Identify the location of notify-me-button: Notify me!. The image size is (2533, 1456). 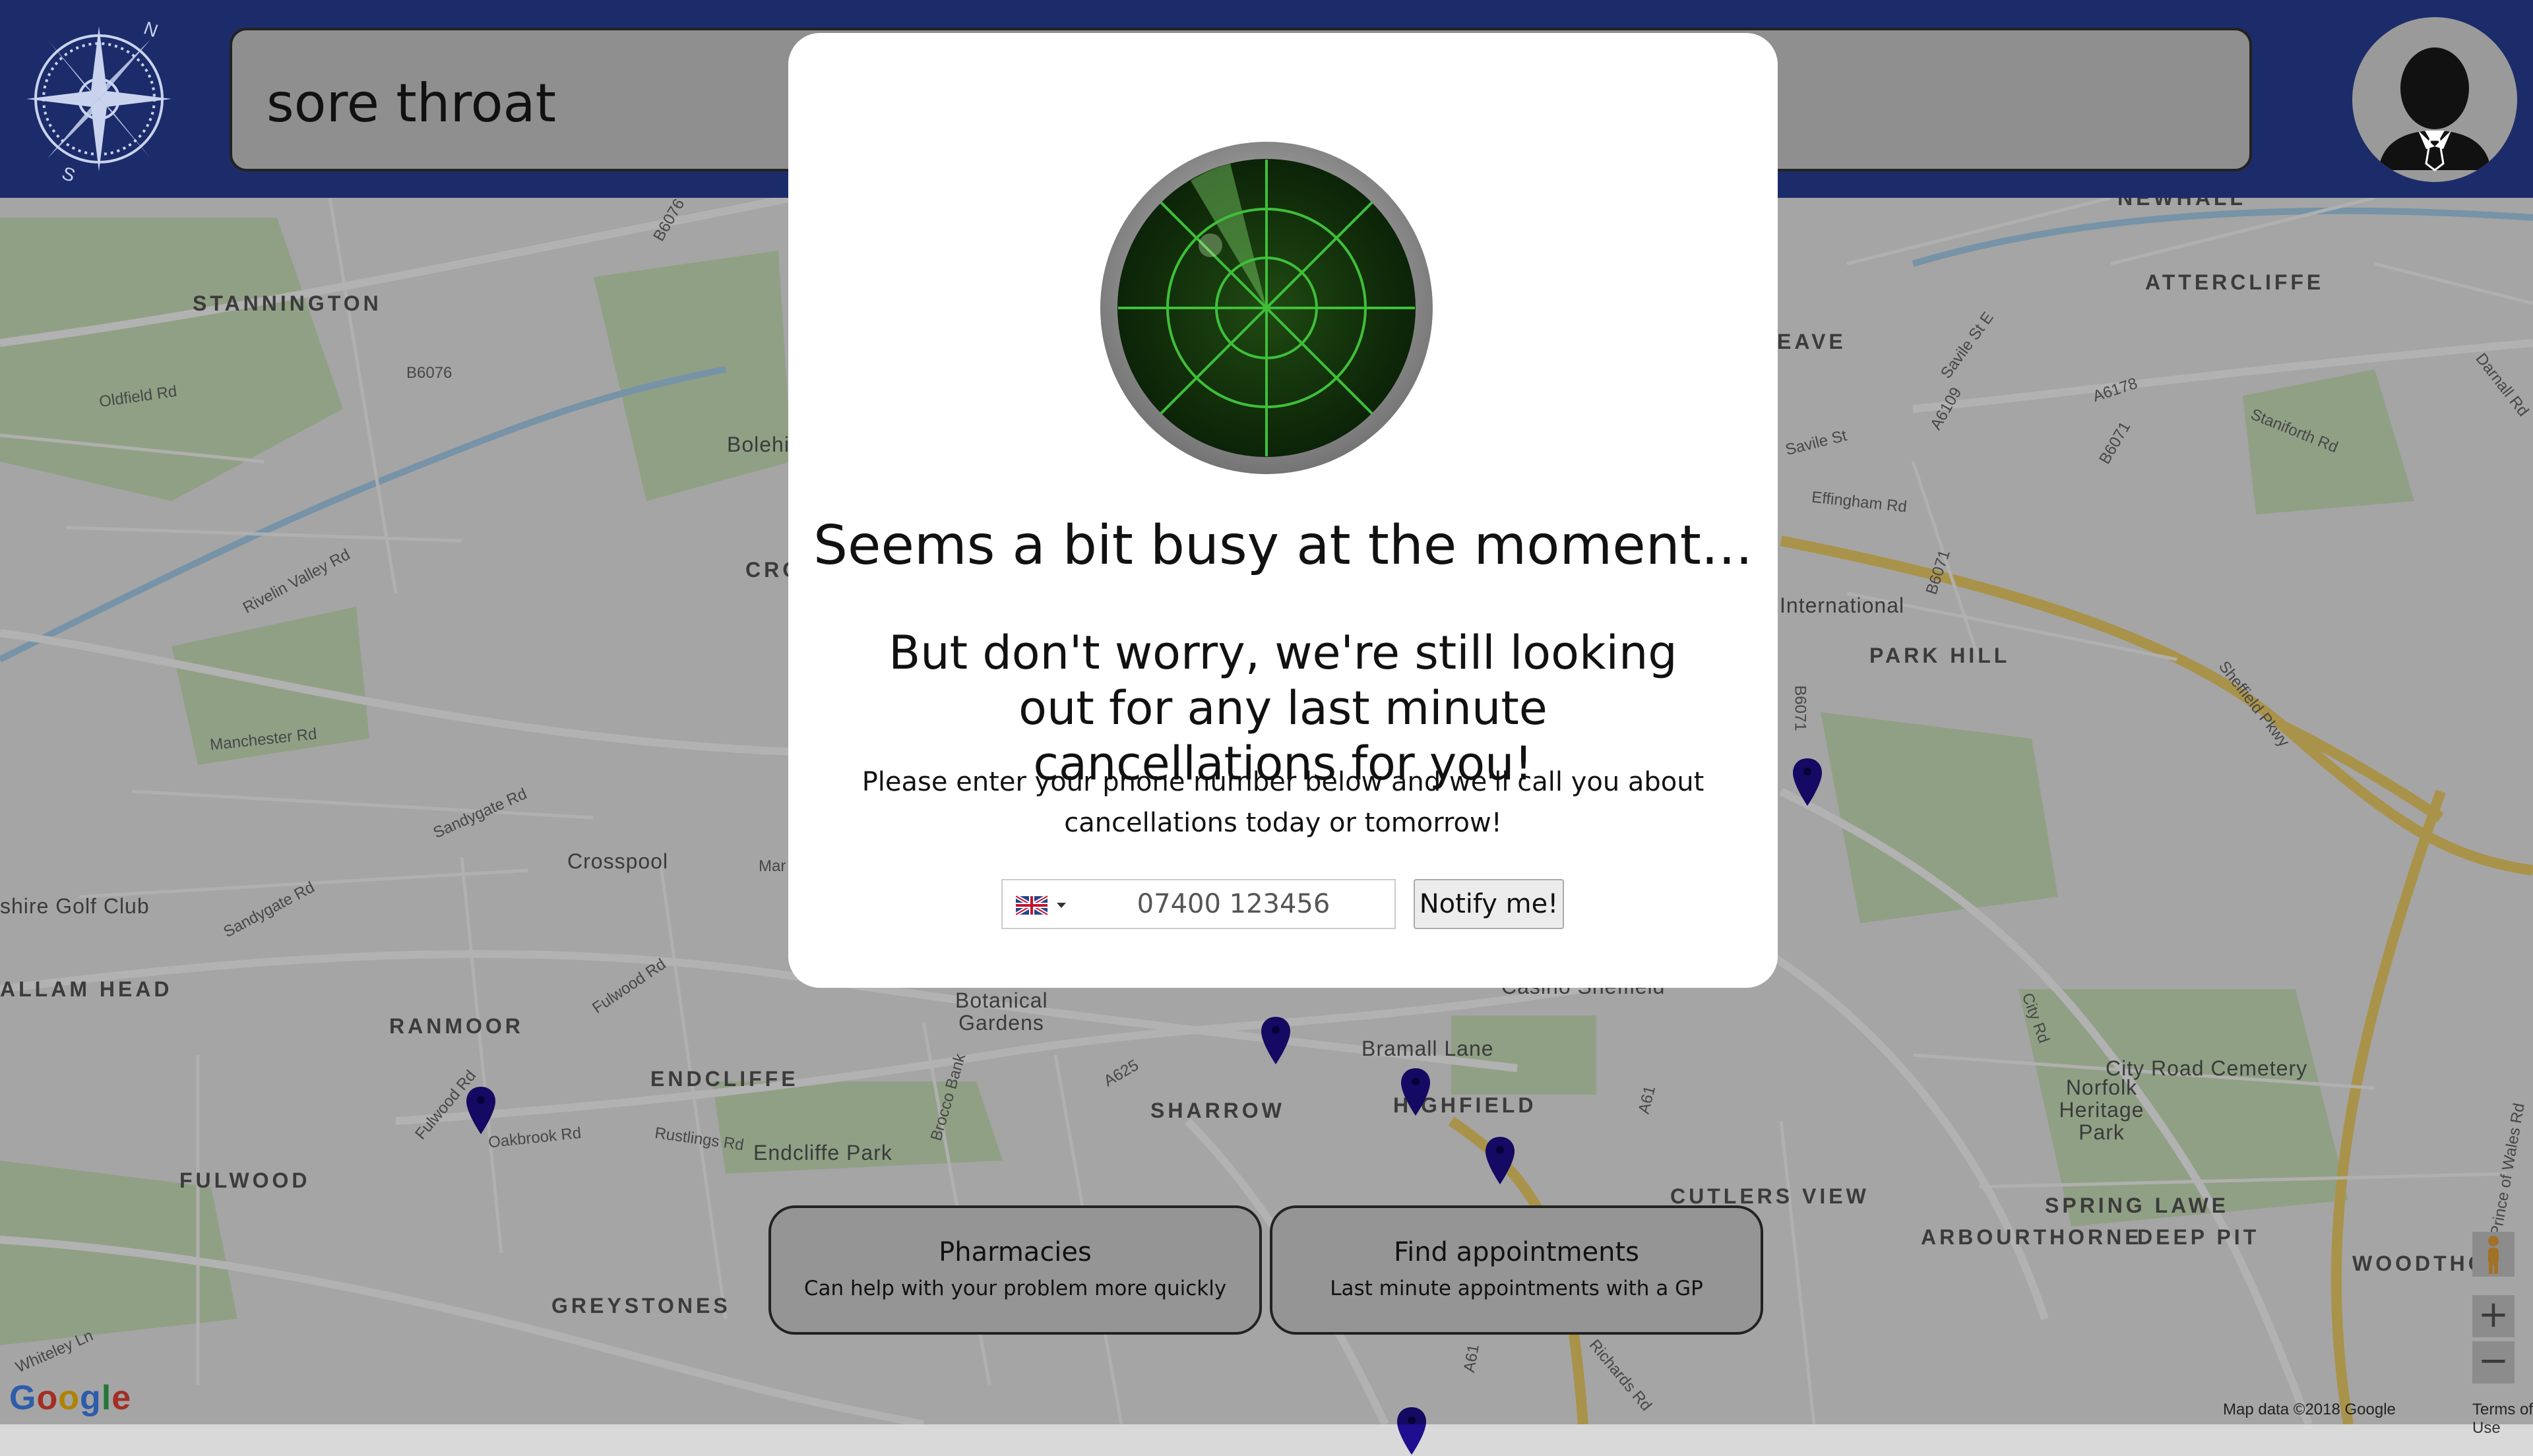
(1489, 904).